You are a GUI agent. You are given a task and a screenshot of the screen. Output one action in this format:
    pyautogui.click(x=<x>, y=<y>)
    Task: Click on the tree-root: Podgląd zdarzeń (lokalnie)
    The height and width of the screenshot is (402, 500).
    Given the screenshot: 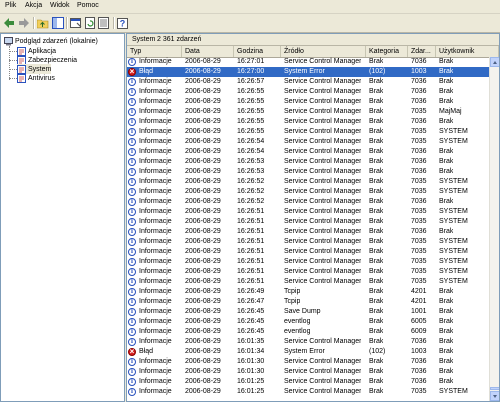 What is the action you would take?
    pyautogui.click(x=51, y=41)
    